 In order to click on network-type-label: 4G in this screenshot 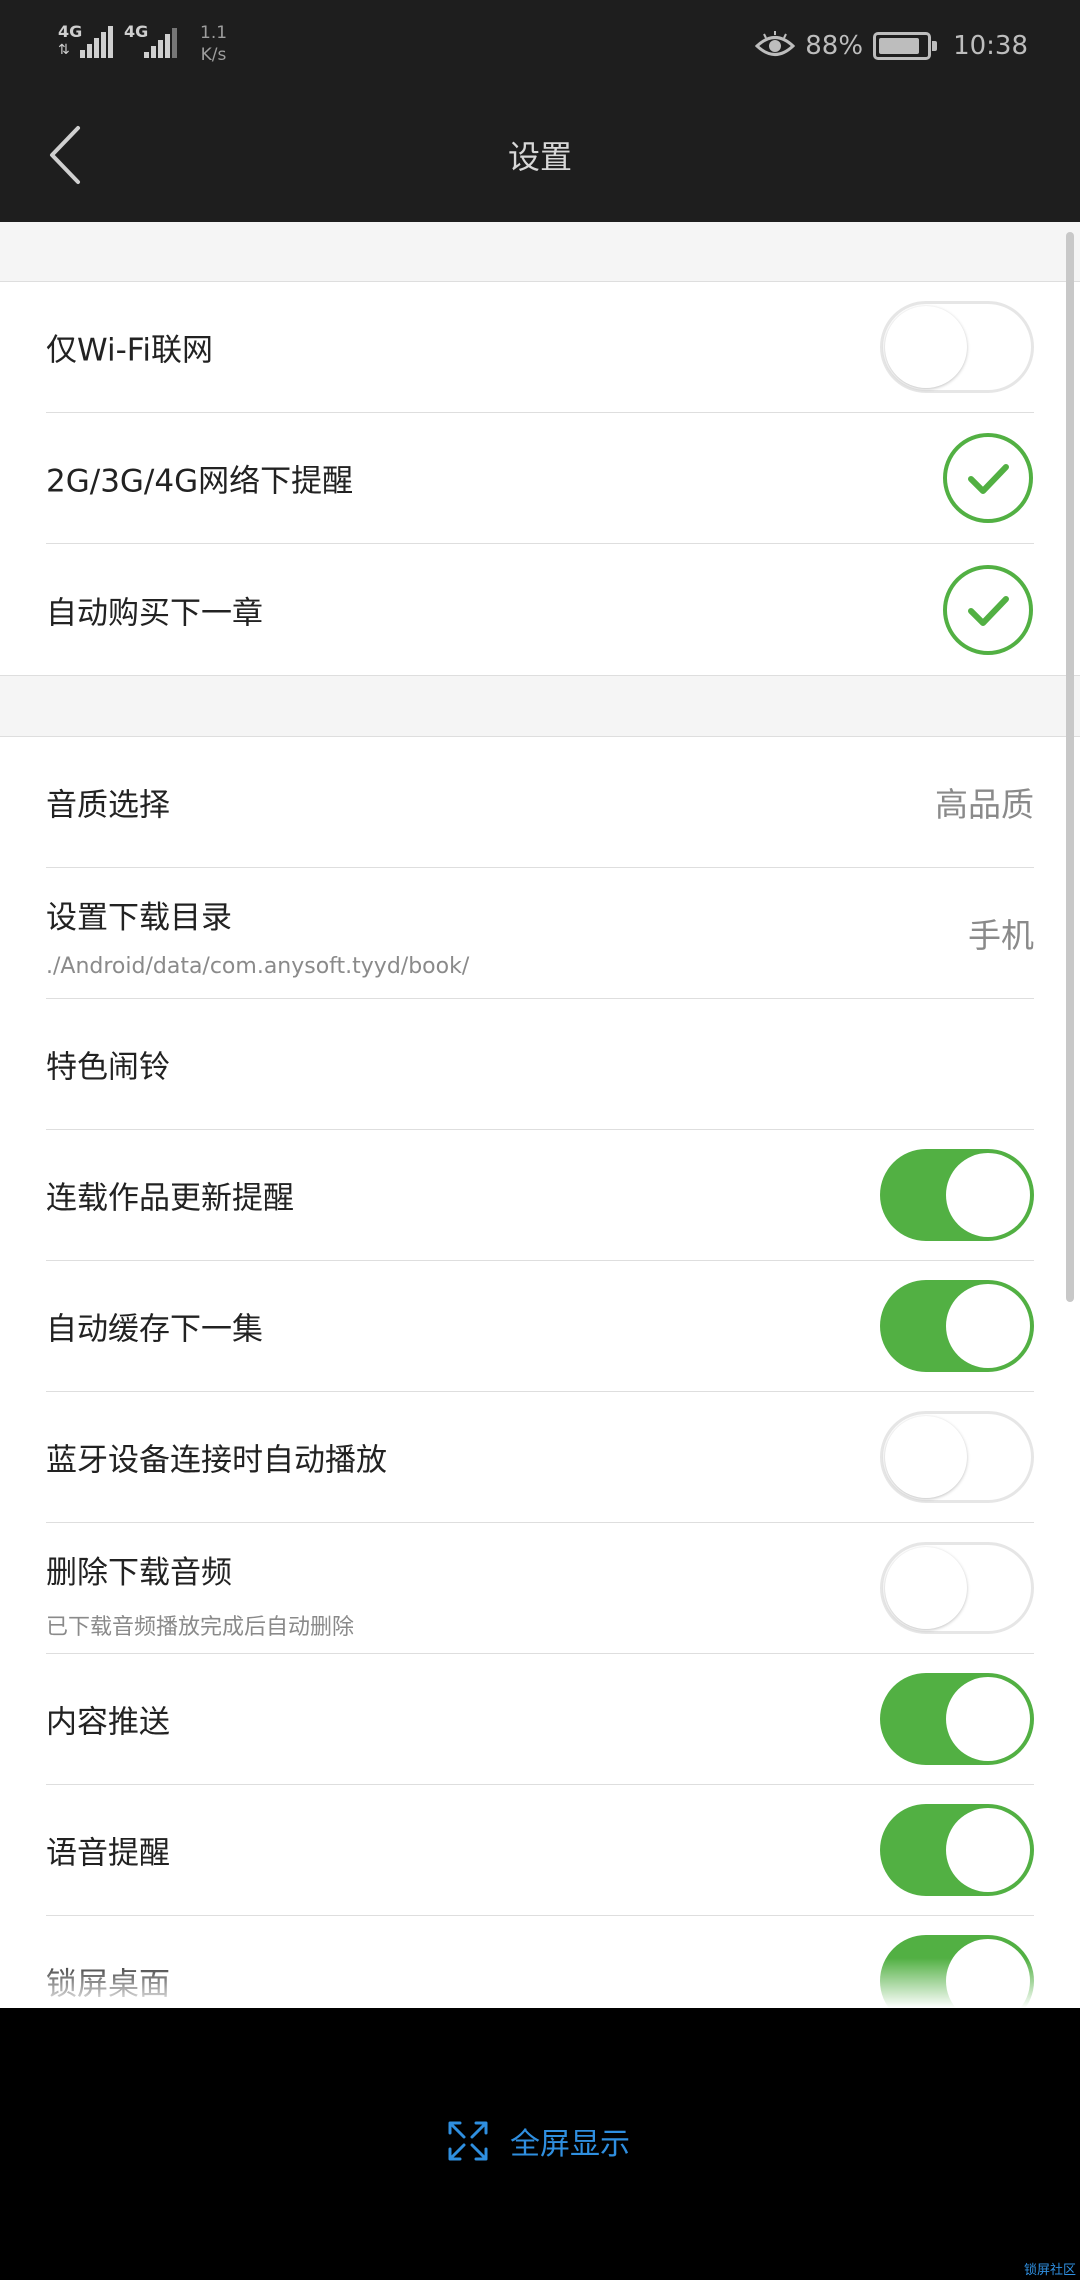, I will do `click(70, 31)`.